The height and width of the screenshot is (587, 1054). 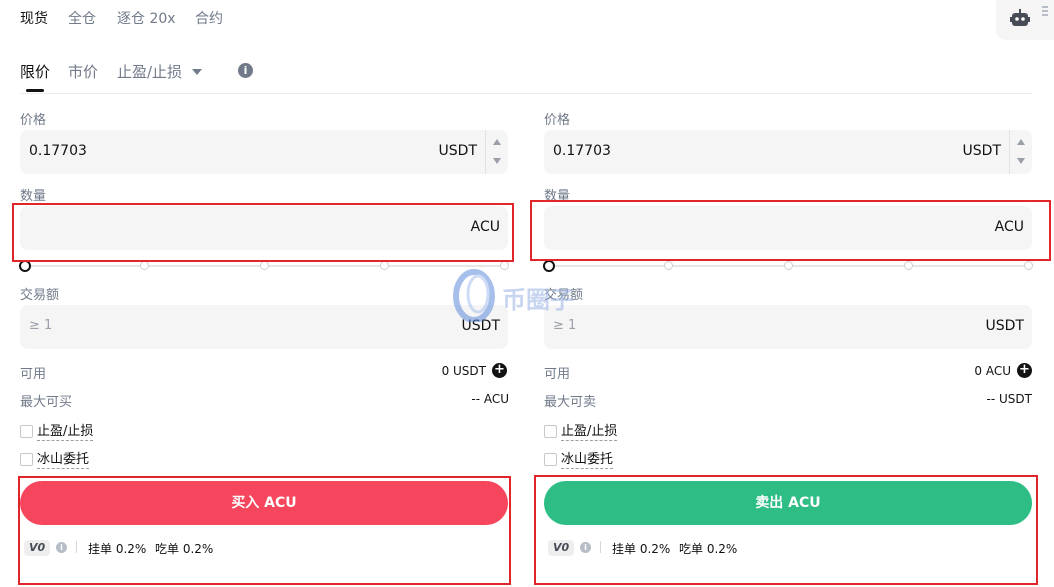 I want to click on buy-iceberg-label: 冰山委托, so click(x=63, y=460).